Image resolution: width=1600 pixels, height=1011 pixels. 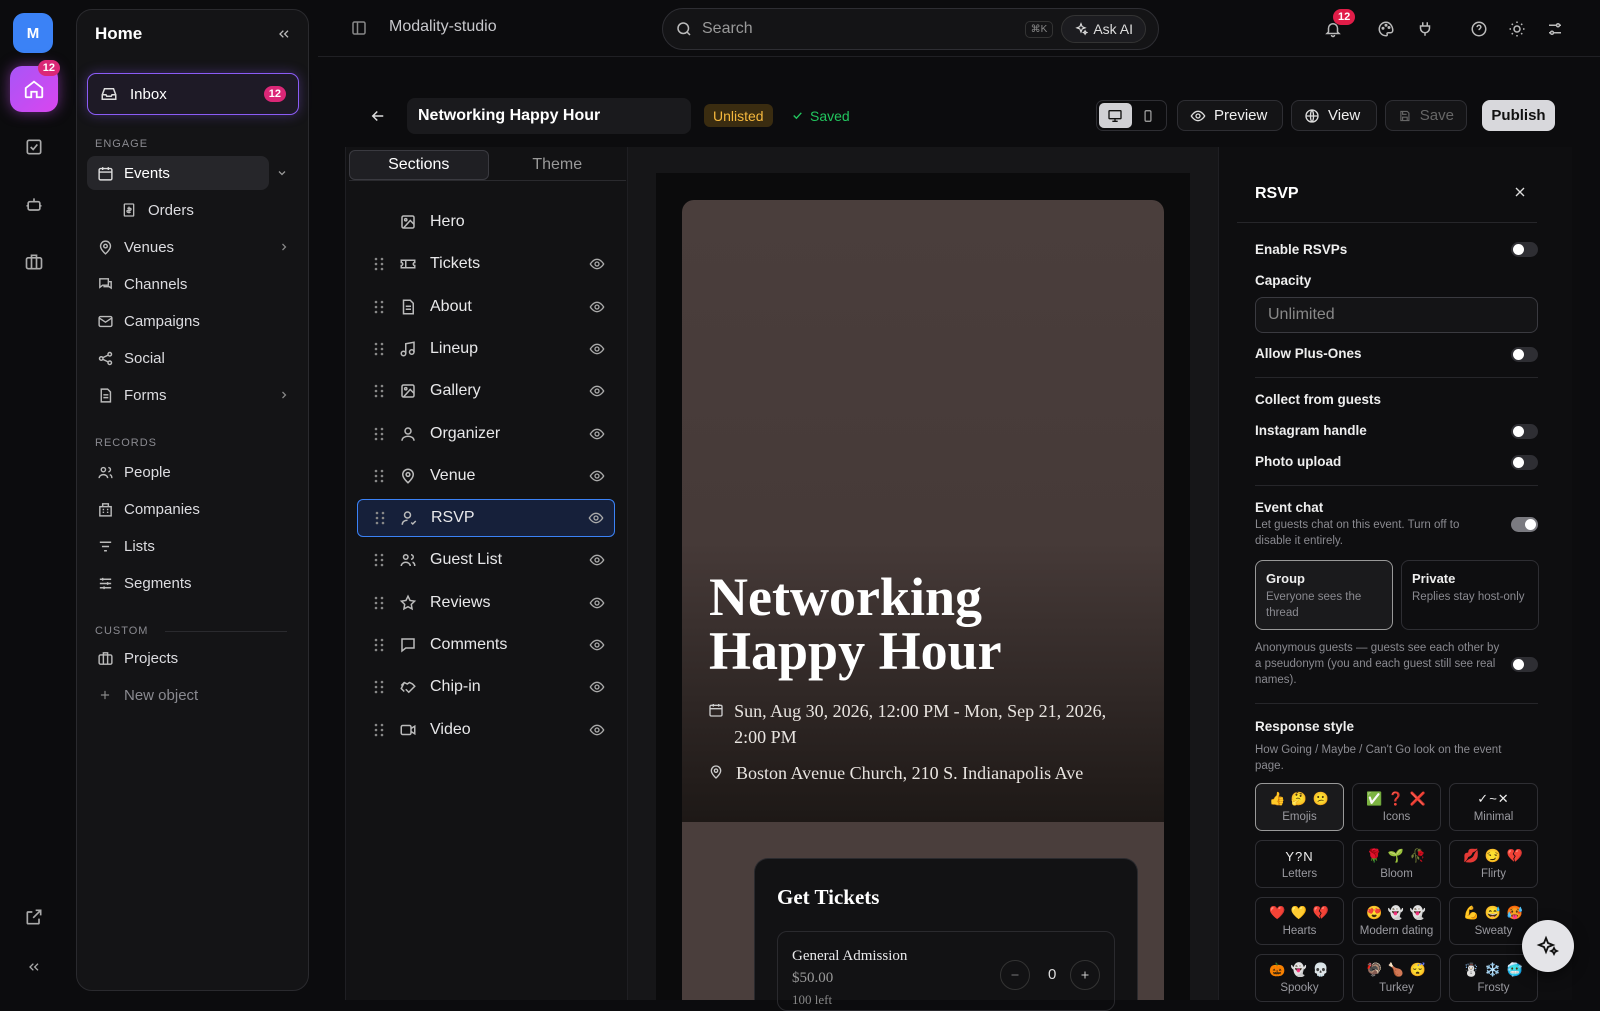 What do you see at coordinates (486, 391) in the screenshot?
I see `section-row-gallery: Gallery` at bounding box center [486, 391].